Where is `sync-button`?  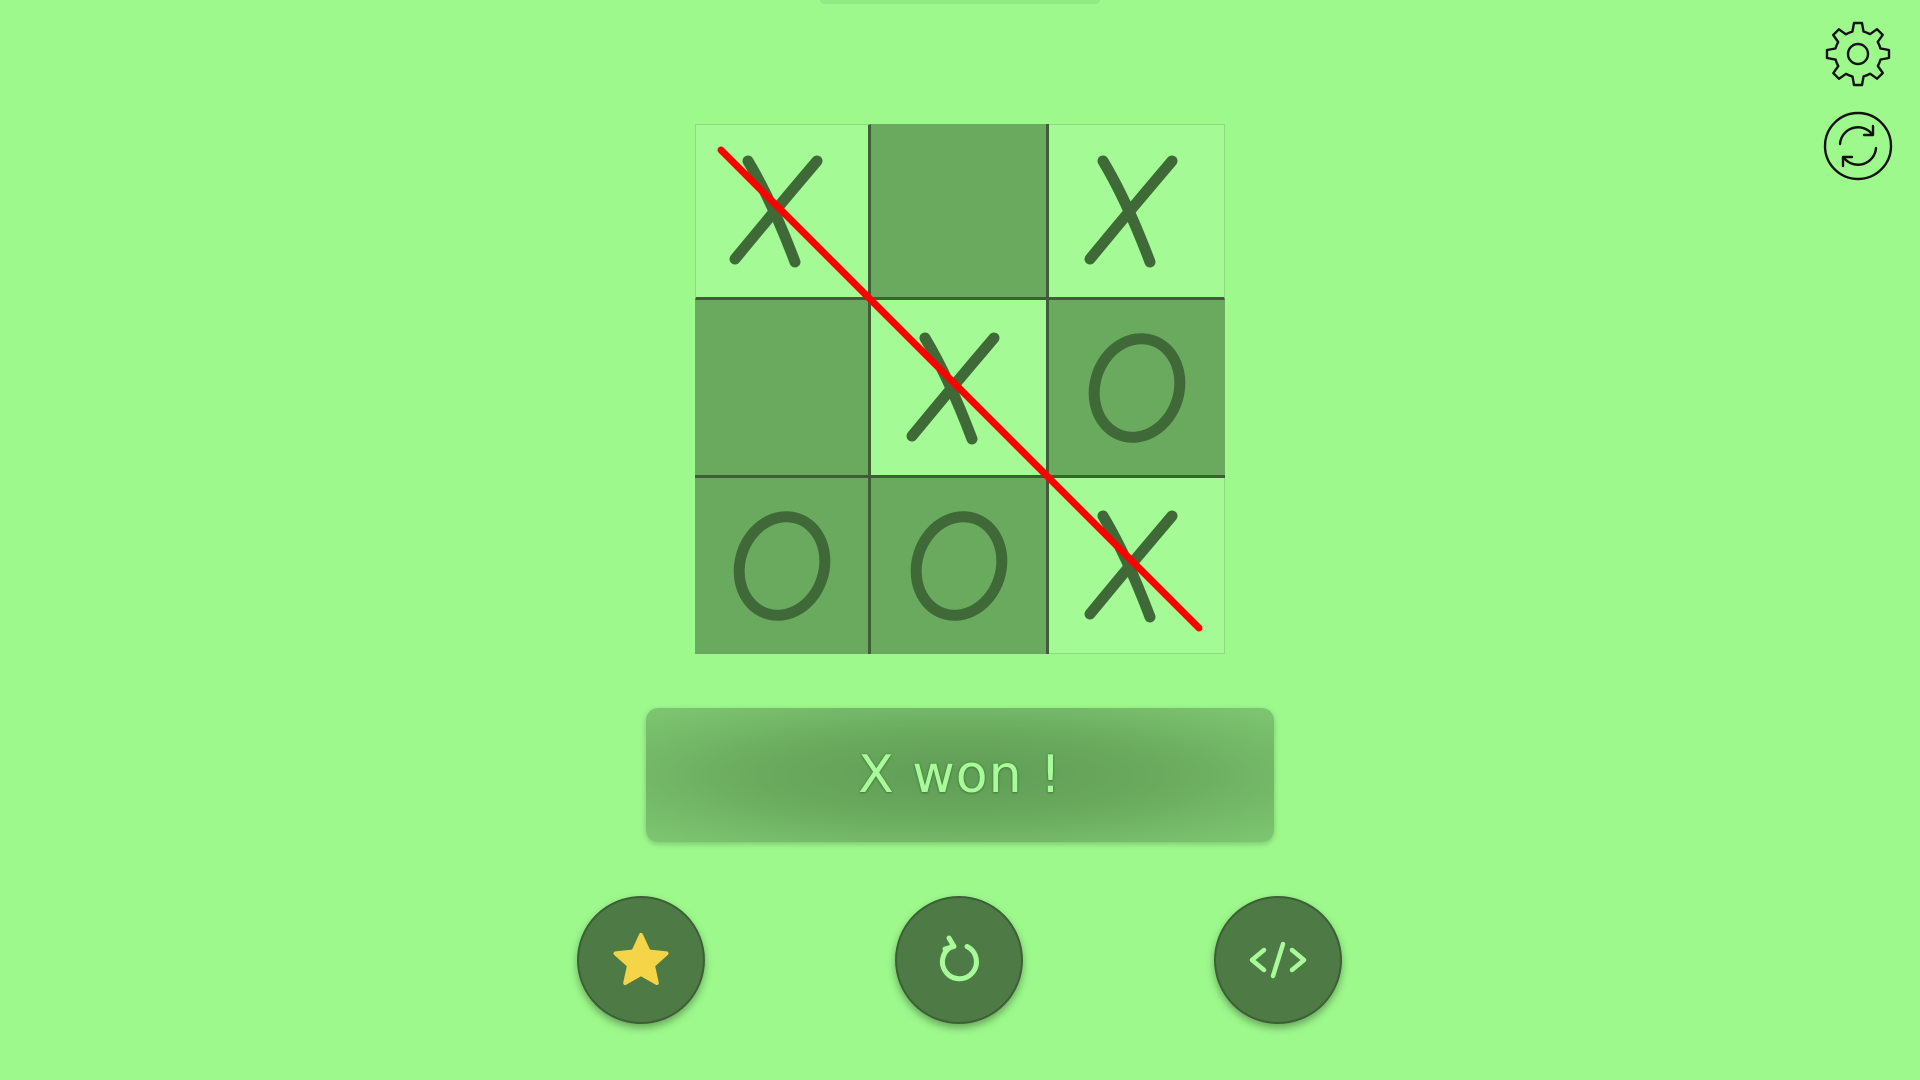
sync-button is located at coordinates (1858, 146).